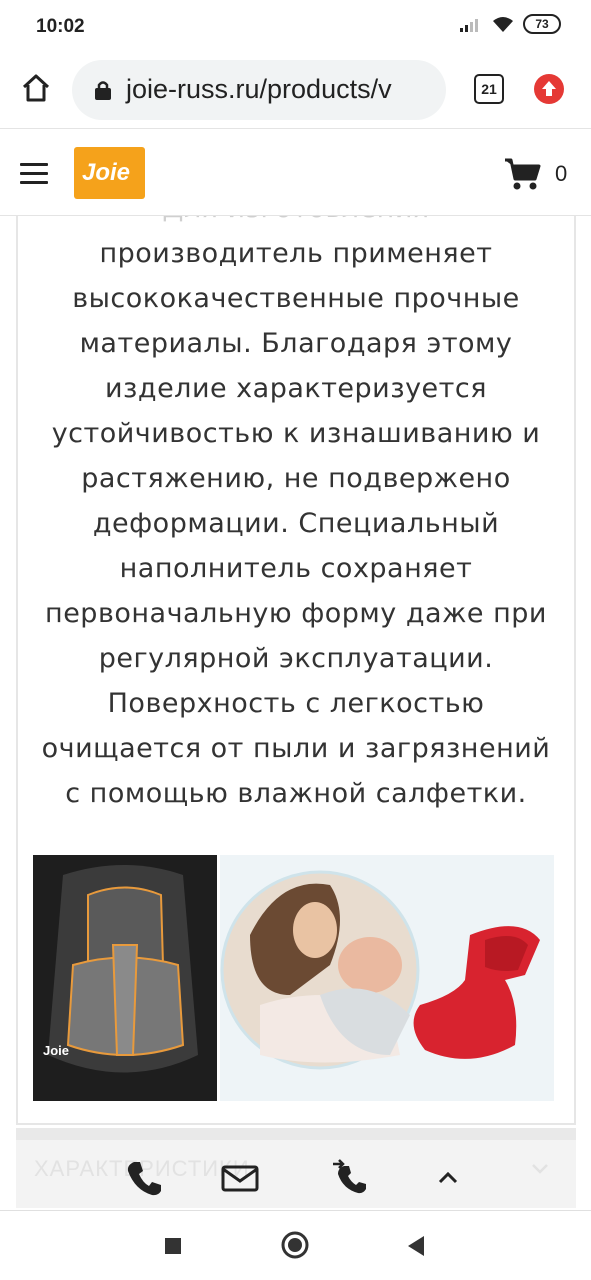 Image resolution: width=591 pixels, height=1280 pixels. I want to click on callback-icon, so click(350, 1178).